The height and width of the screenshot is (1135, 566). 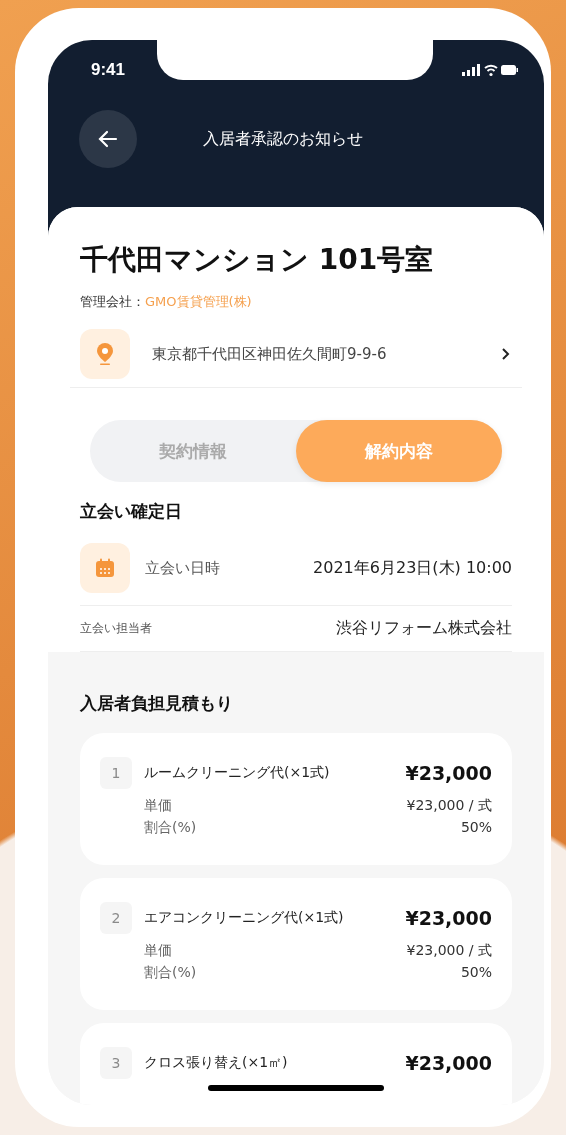 What do you see at coordinates (116, 773) in the screenshot?
I see `item-number: 1` at bounding box center [116, 773].